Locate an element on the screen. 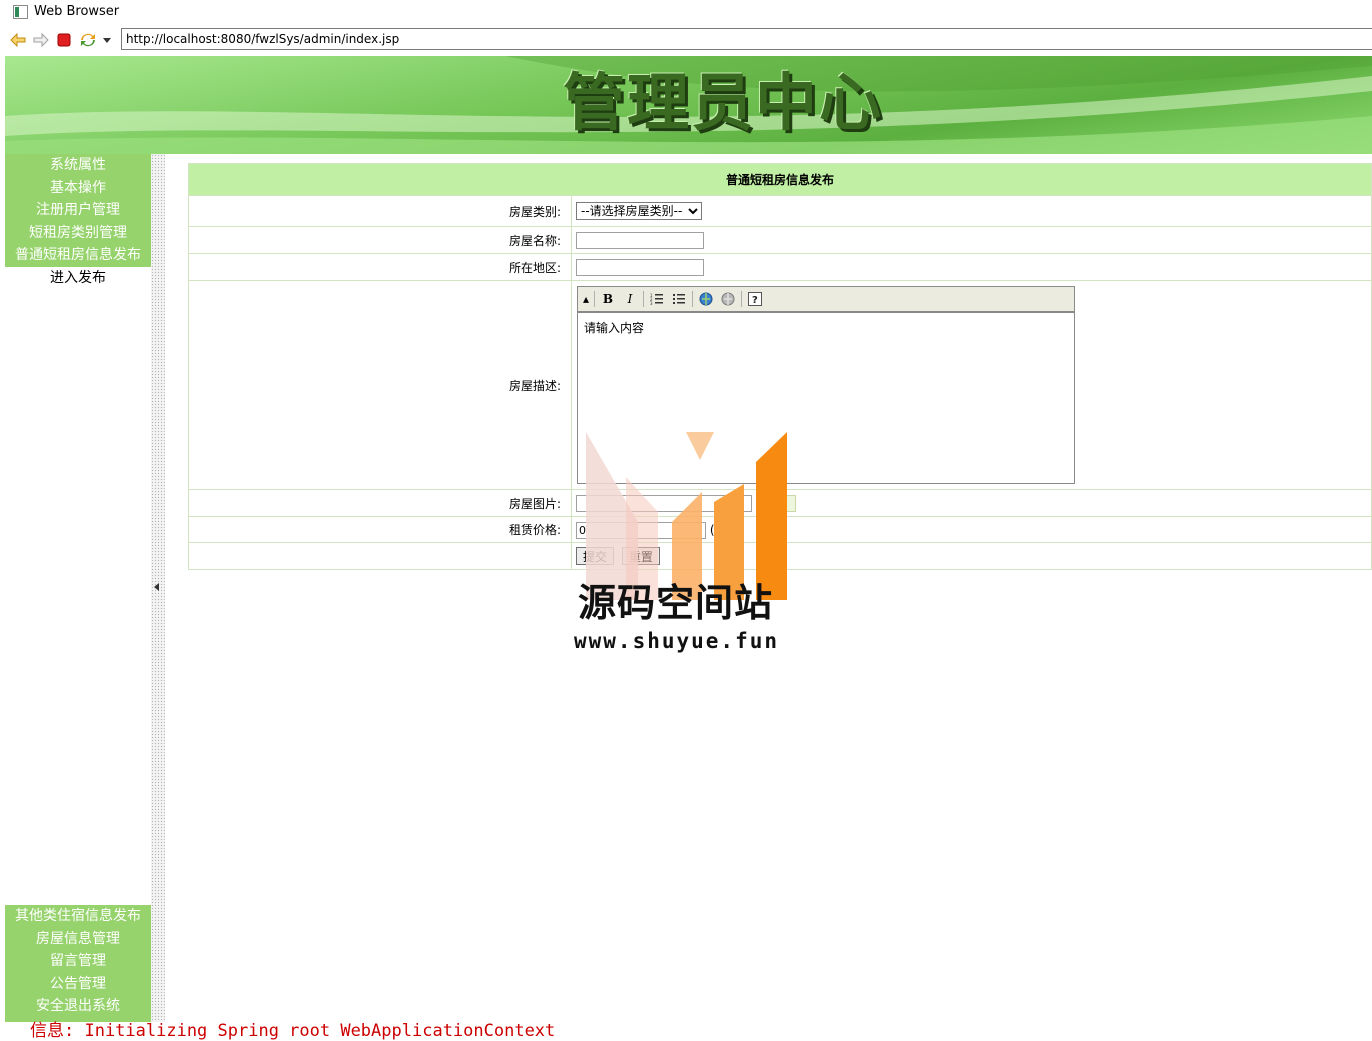 This screenshot has height=1041, width=1372. type-label: 房屋类别: is located at coordinates (380, 211).